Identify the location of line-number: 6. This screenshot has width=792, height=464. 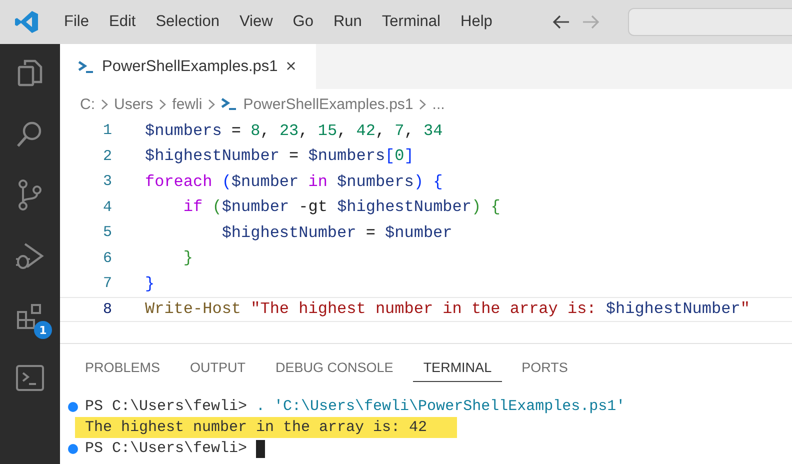
(107, 258).